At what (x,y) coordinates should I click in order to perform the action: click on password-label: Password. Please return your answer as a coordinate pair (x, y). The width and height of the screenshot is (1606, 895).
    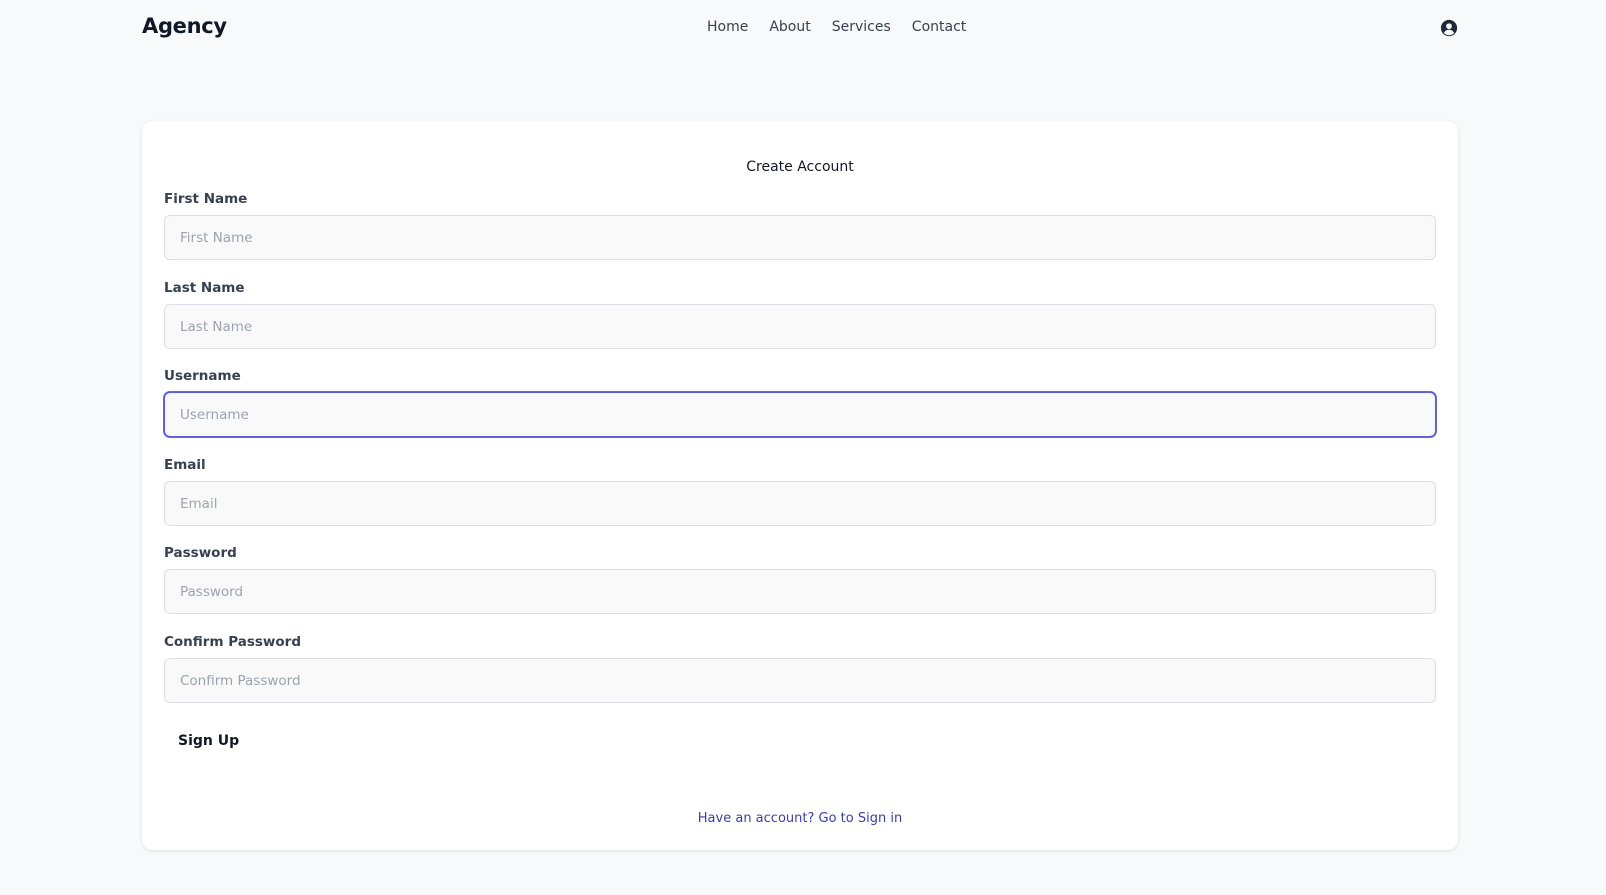
    Looking at the image, I should click on (200, 553).